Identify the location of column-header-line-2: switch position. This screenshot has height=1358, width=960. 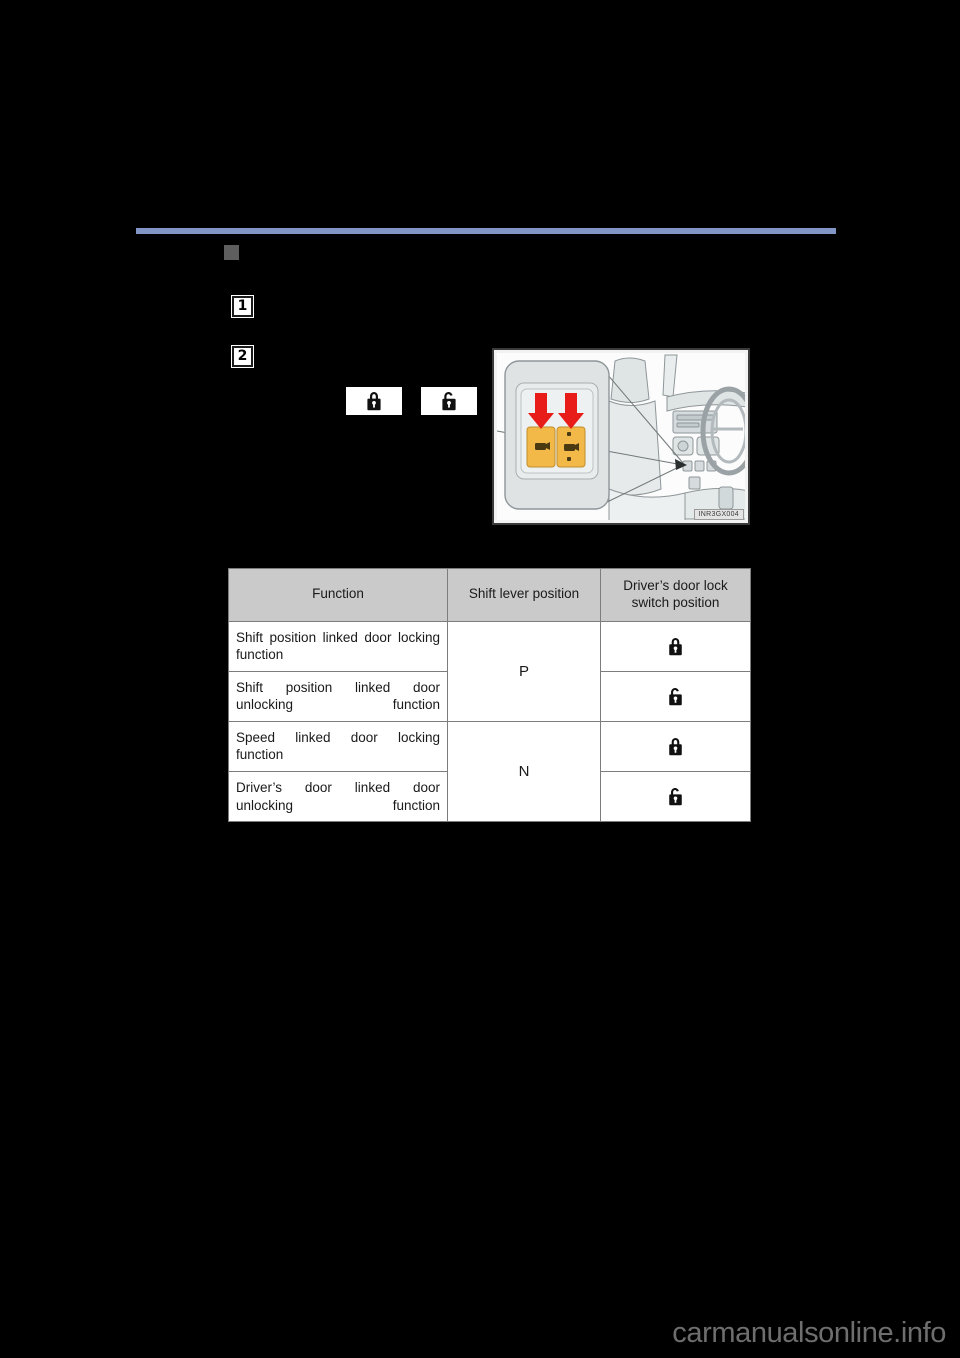
(675, 602).